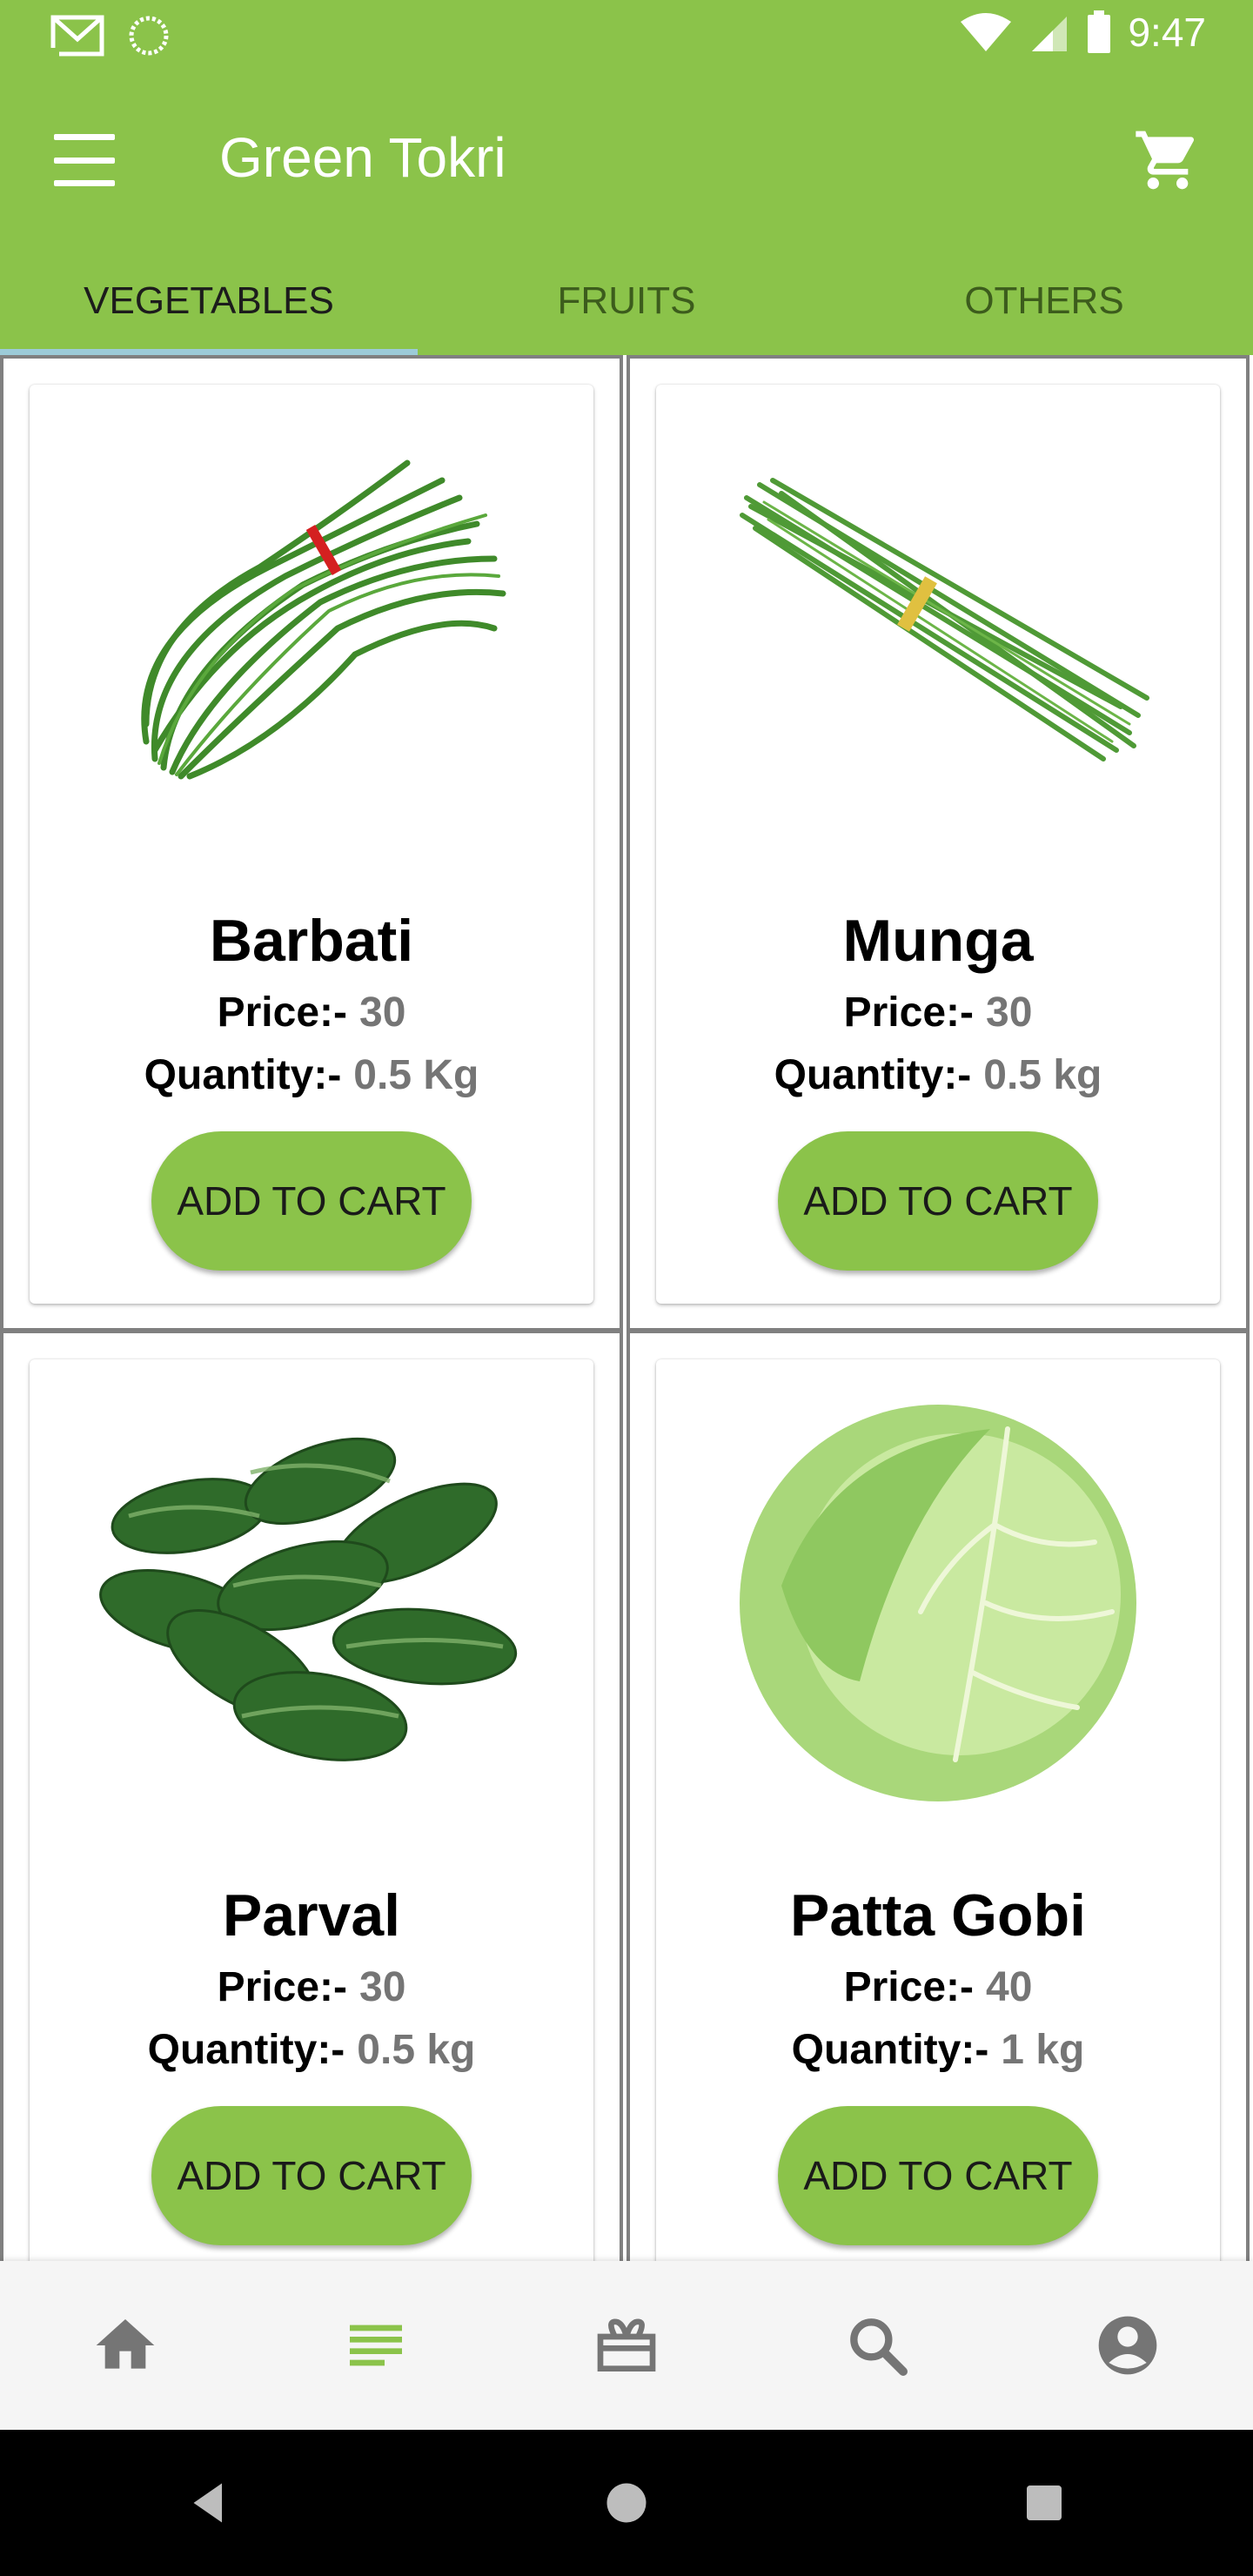  What do you see at coordinates (1044, 2503) in the screenshot?
I see `recents-icon` at bounding box center [1044, 2503].